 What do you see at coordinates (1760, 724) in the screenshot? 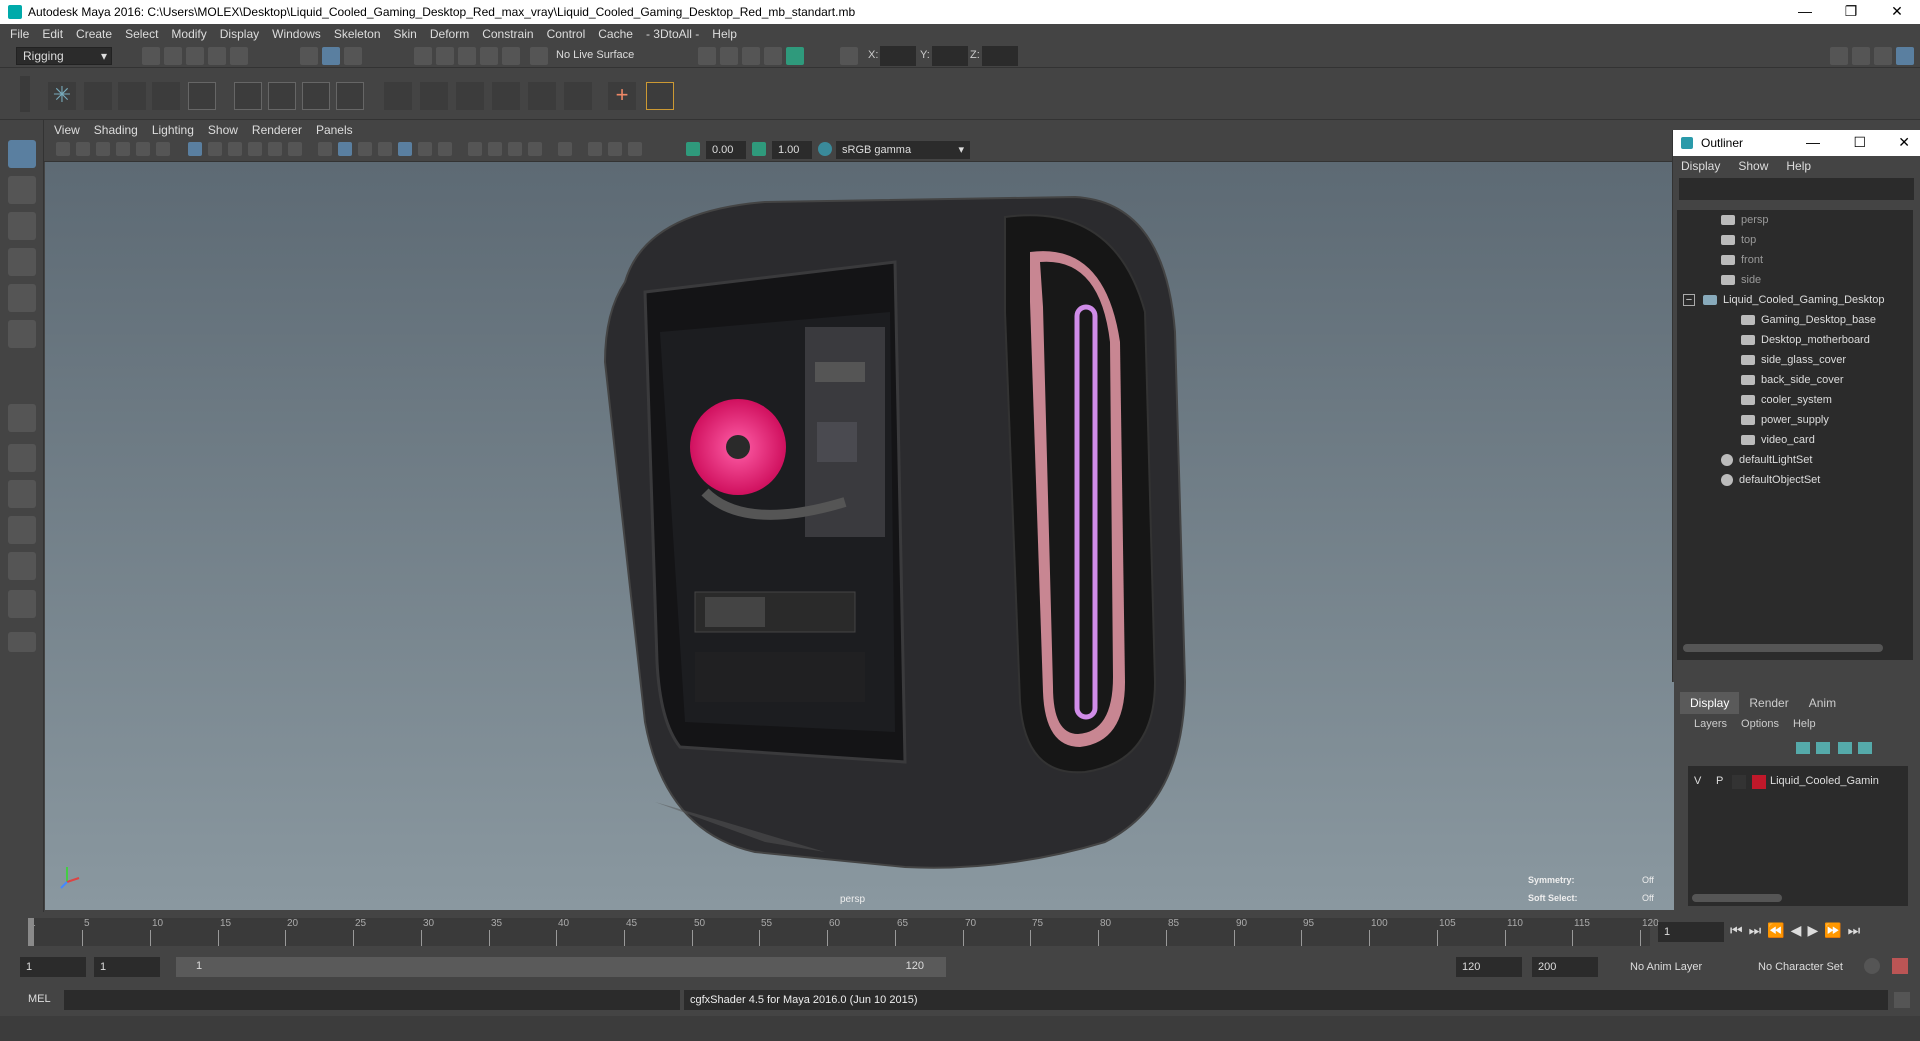
I see `layer-menu-options: Options` at bounding box center [1760, 724].